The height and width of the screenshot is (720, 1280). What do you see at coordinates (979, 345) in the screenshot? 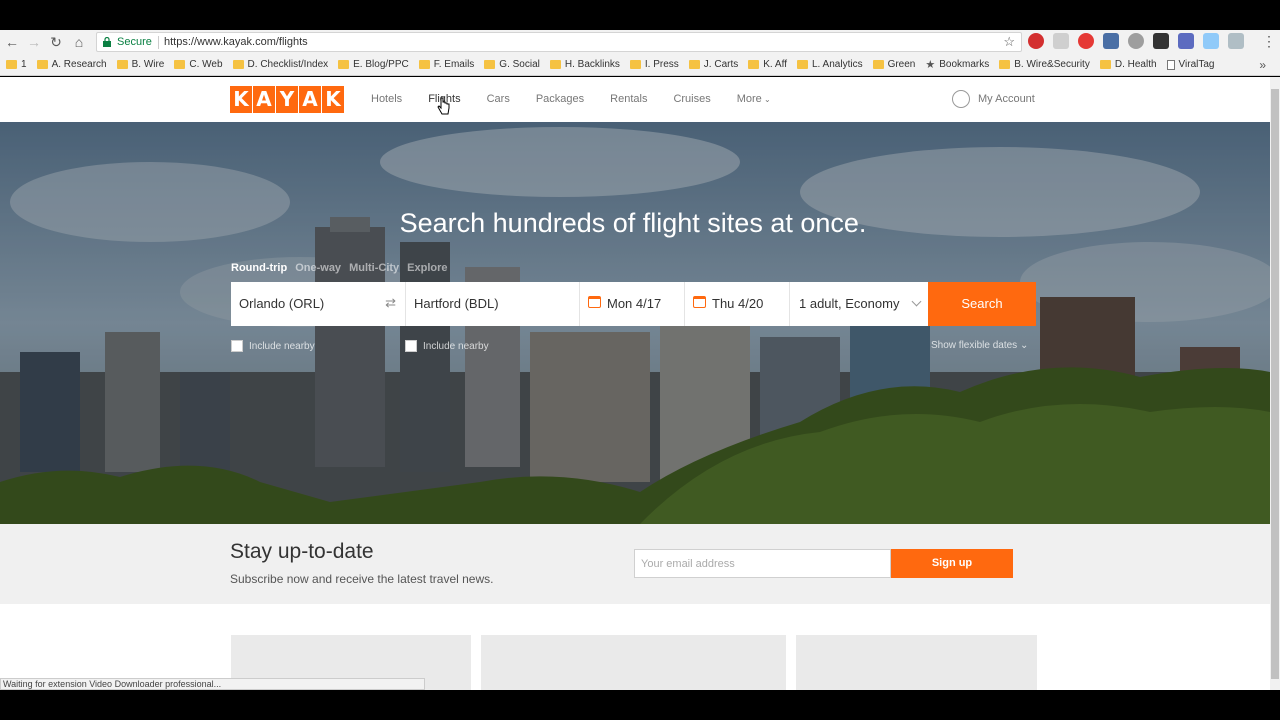
I see `show-flexible-dates-link: Show flexible dates ⌄` at bounding box center [979, 345].